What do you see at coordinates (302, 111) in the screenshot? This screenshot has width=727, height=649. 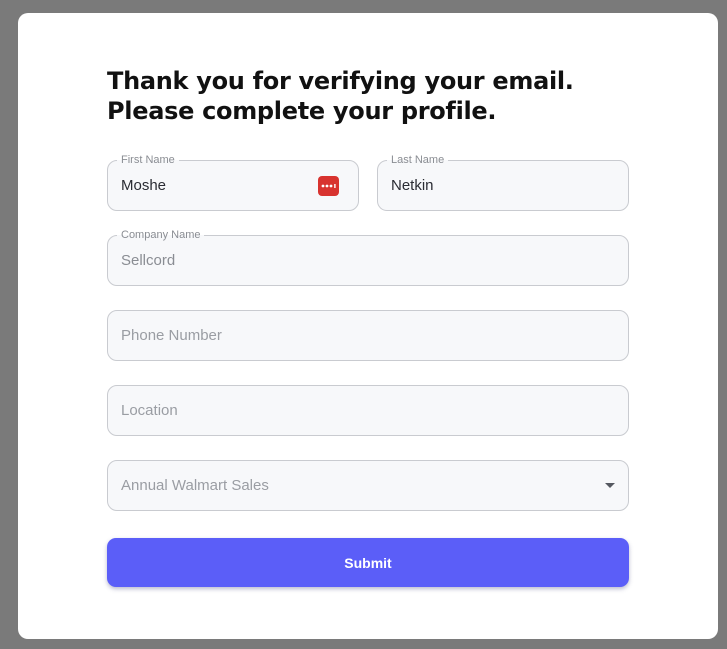 I see `page-title-line-2: Please complete your profile.` at bounding box center [302, 111].